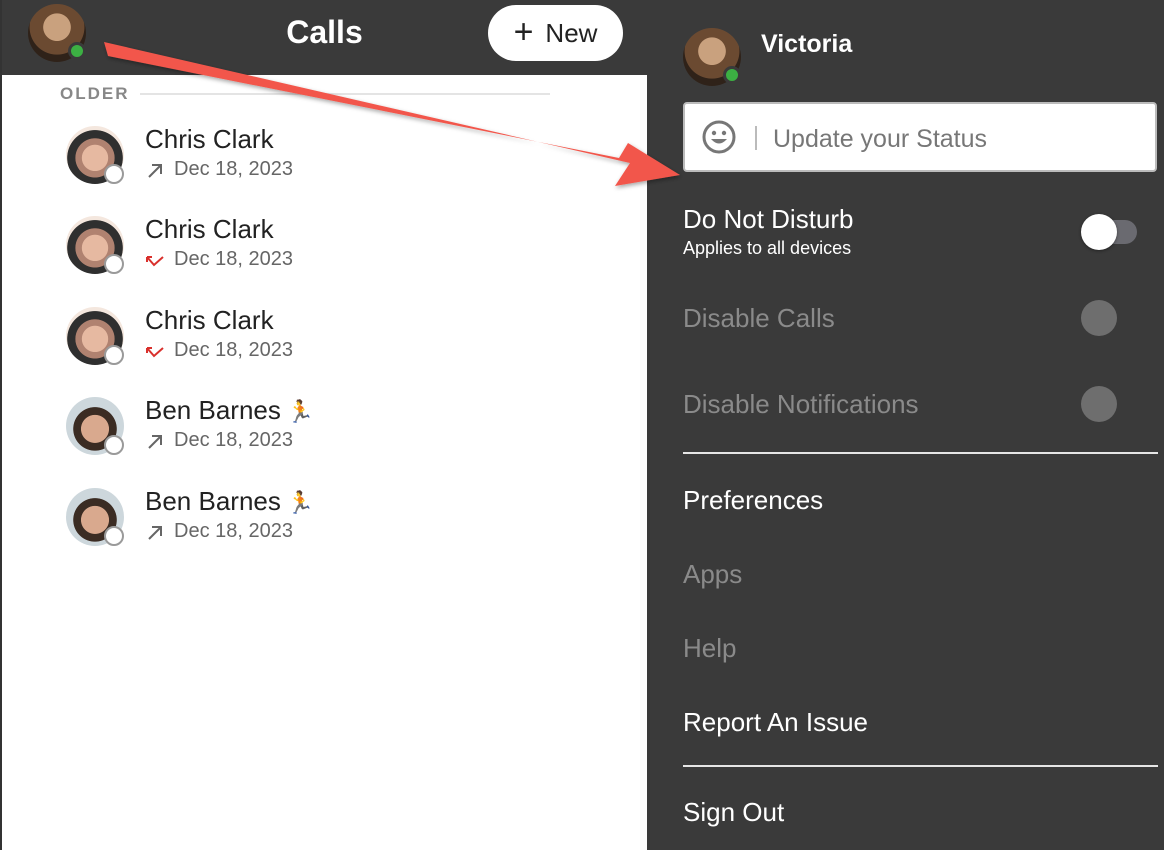 Image resolution: width=1164 pixels, height=850 pixels. What do you see at coordinates (324, 37) in the screenshot?
I see `calls-header: Calls + New` at bounding box center [324, 37].